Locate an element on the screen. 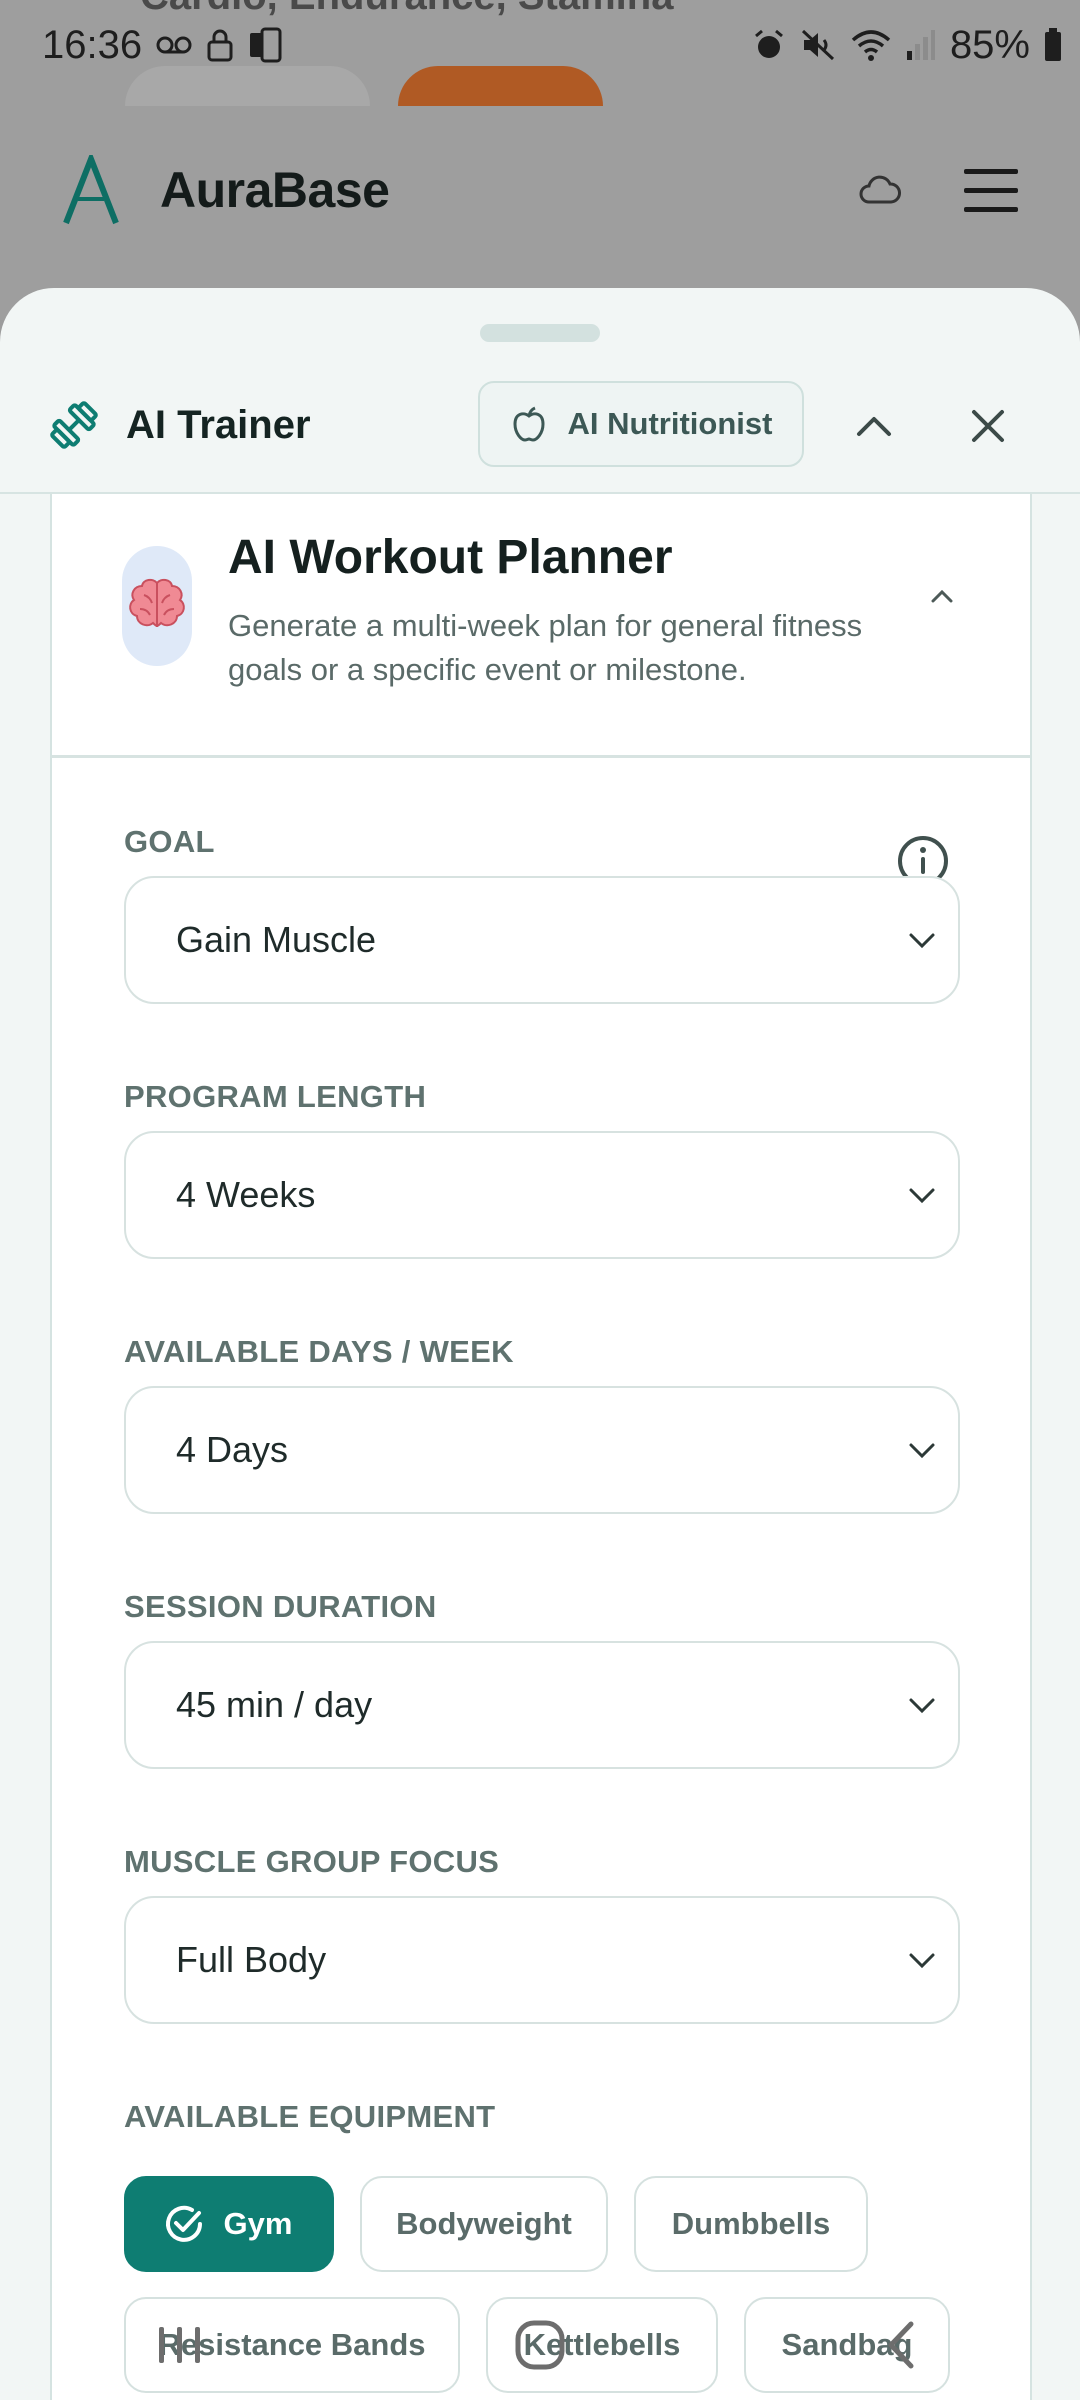 This screenshot has height=2400, width=1080. days-per-week-label: AVAILABLE DAYS / WEEK is located at coordinates (319, 1351).